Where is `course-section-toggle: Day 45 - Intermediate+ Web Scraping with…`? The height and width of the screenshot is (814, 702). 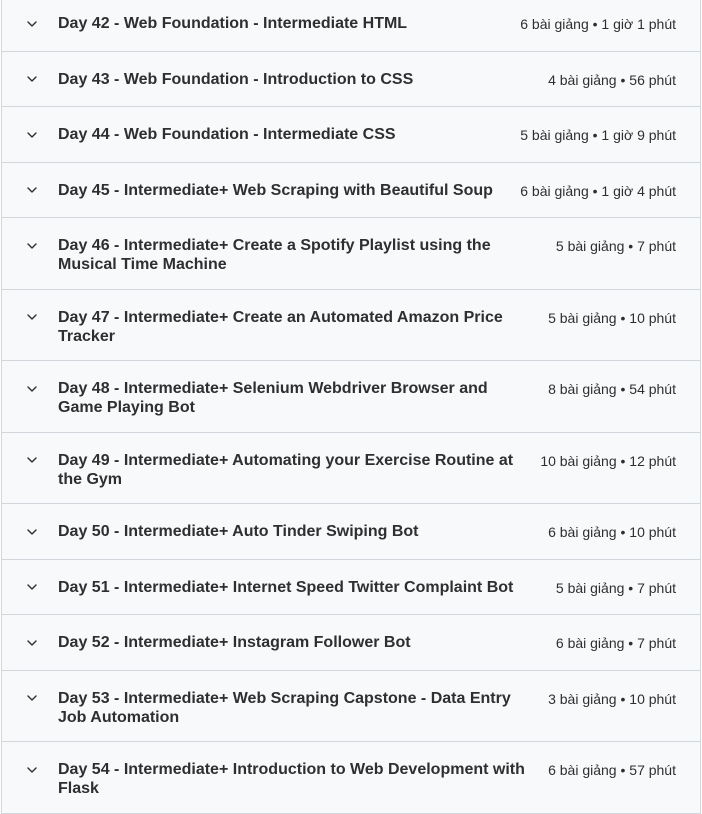 course-section-toggle: Day 45 - Intermediate+ Web Scraping with… is located at coordinates (351, 190).